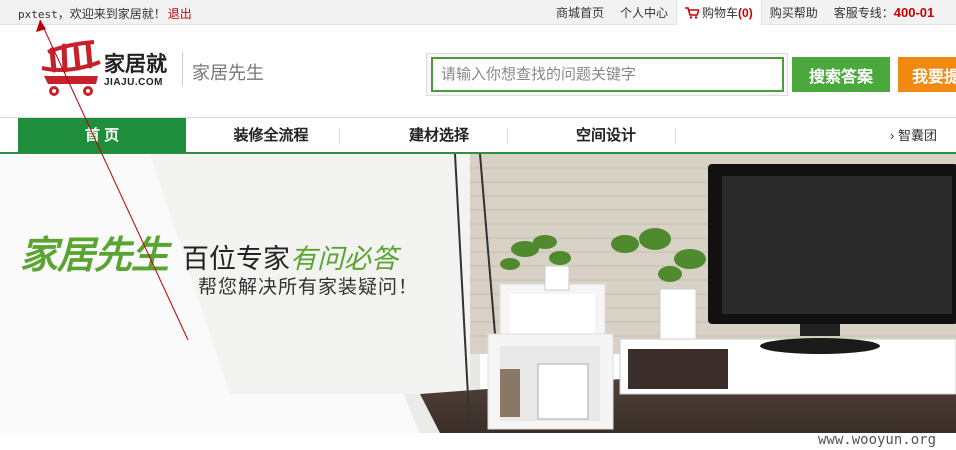 The width and height of the screenshot is (956, 450). I want to click on cart-count: (0), so click(745, 12).